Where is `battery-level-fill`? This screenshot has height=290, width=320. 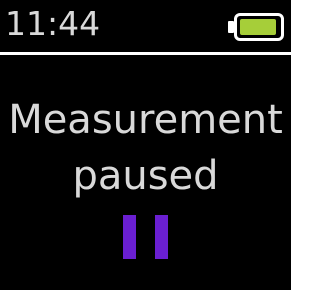
battery-level-fill is located at coordinates (258, 27).